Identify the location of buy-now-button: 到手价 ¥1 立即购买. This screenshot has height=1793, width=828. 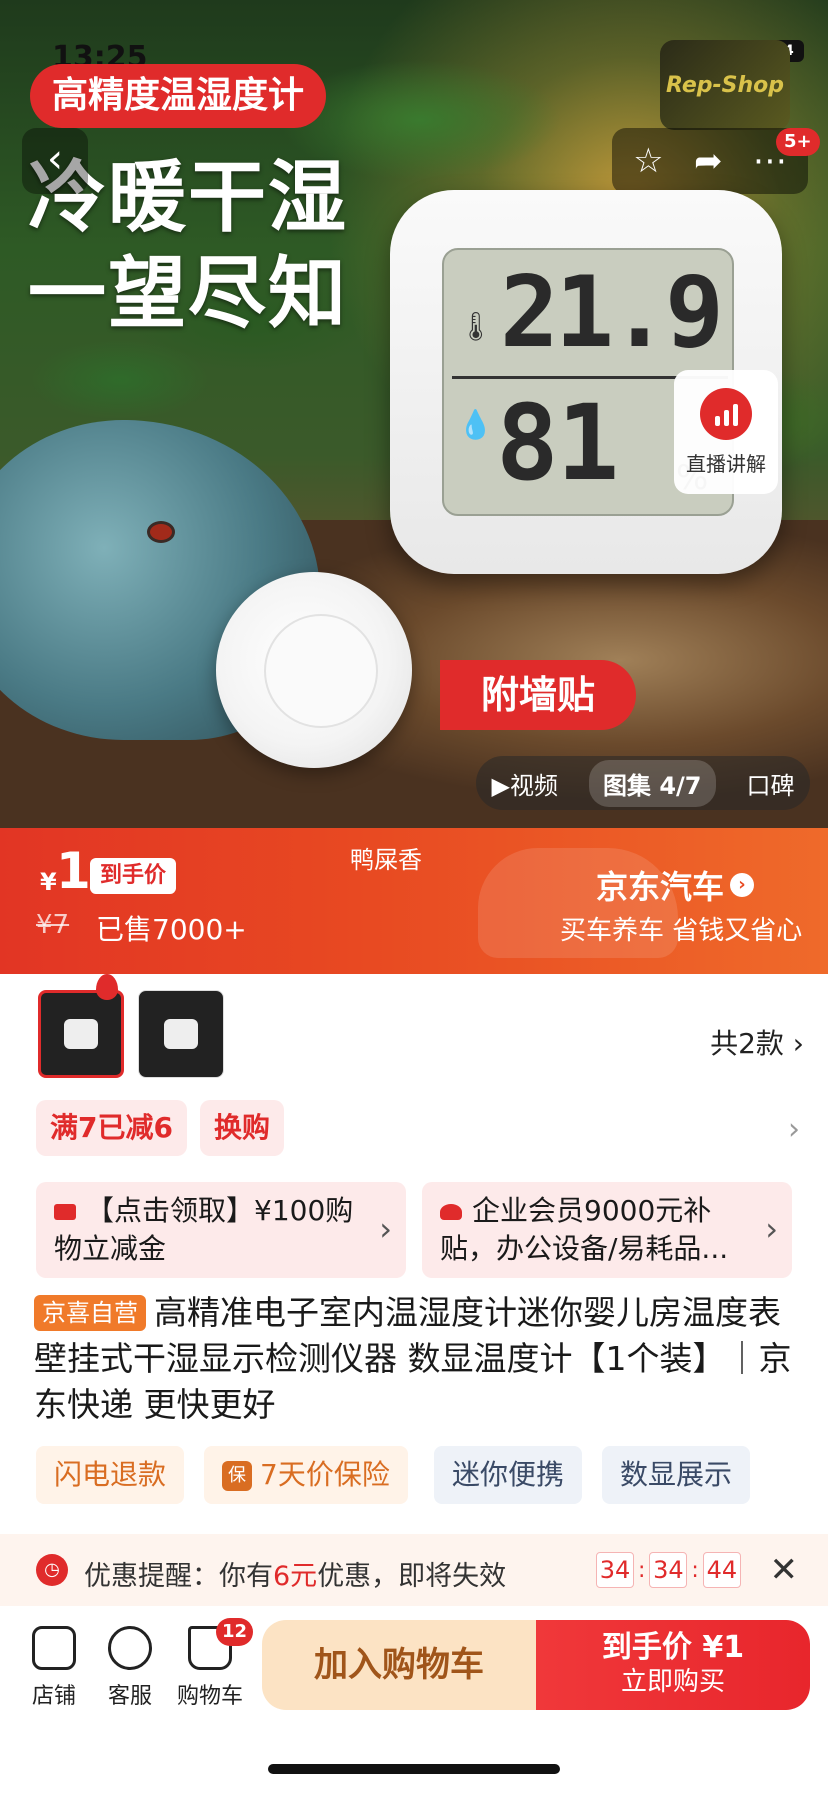
(673, 1665).